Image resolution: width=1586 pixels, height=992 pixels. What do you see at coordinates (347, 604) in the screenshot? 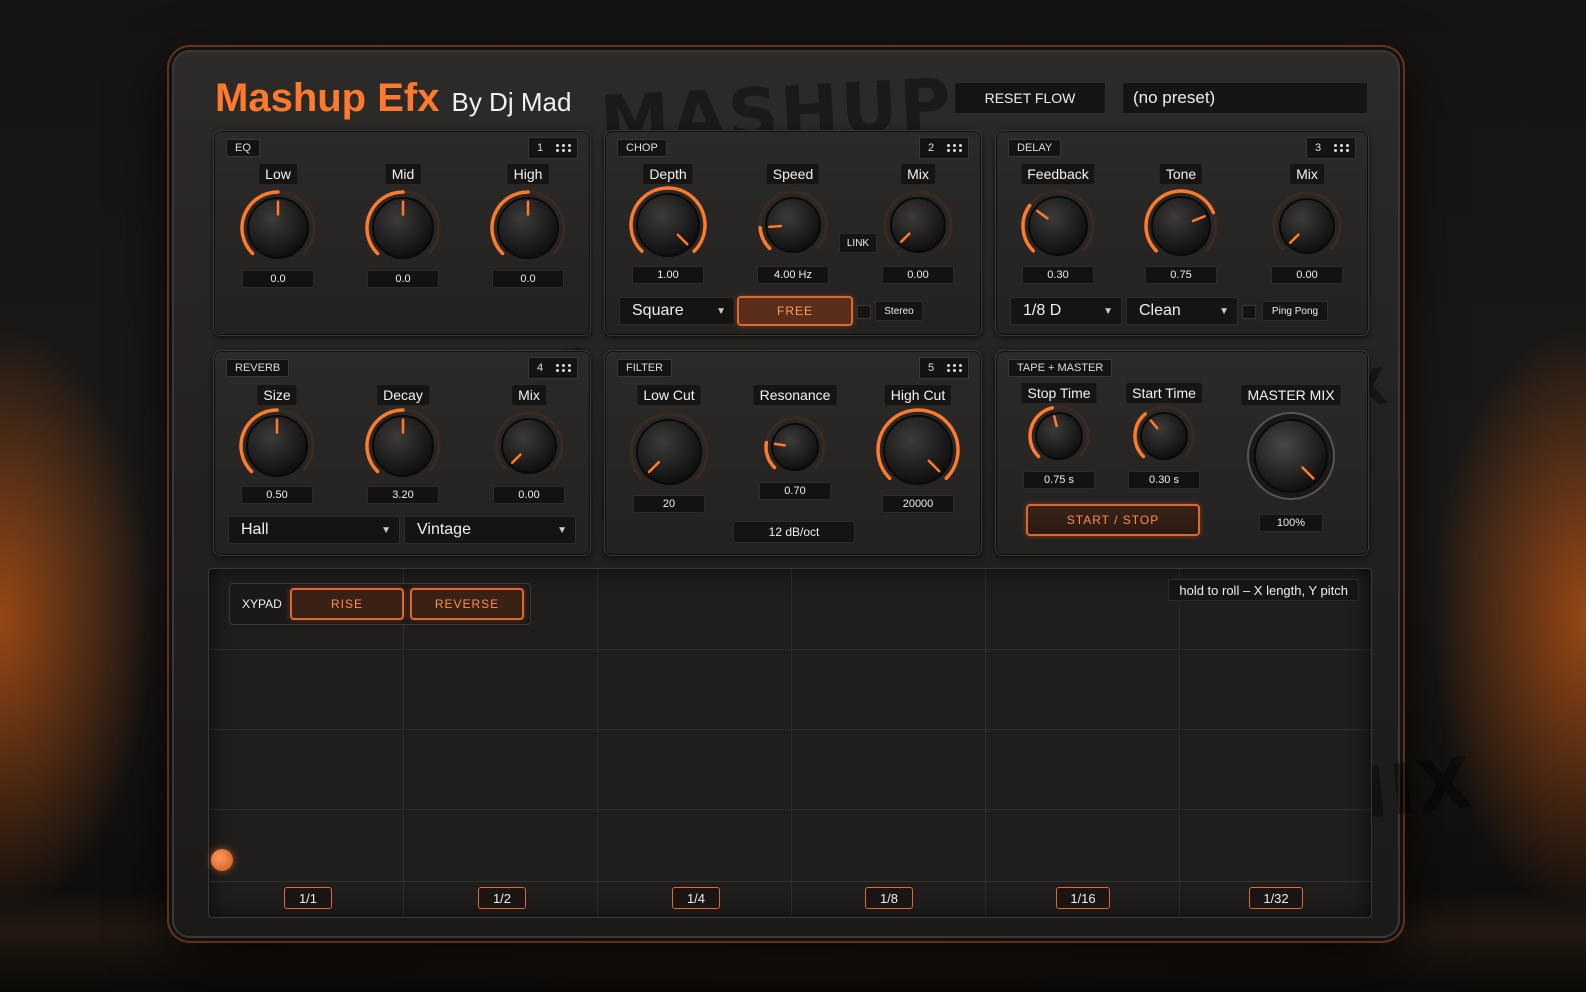
I see `rise-button: RISE` at bounding box center [347, 604].